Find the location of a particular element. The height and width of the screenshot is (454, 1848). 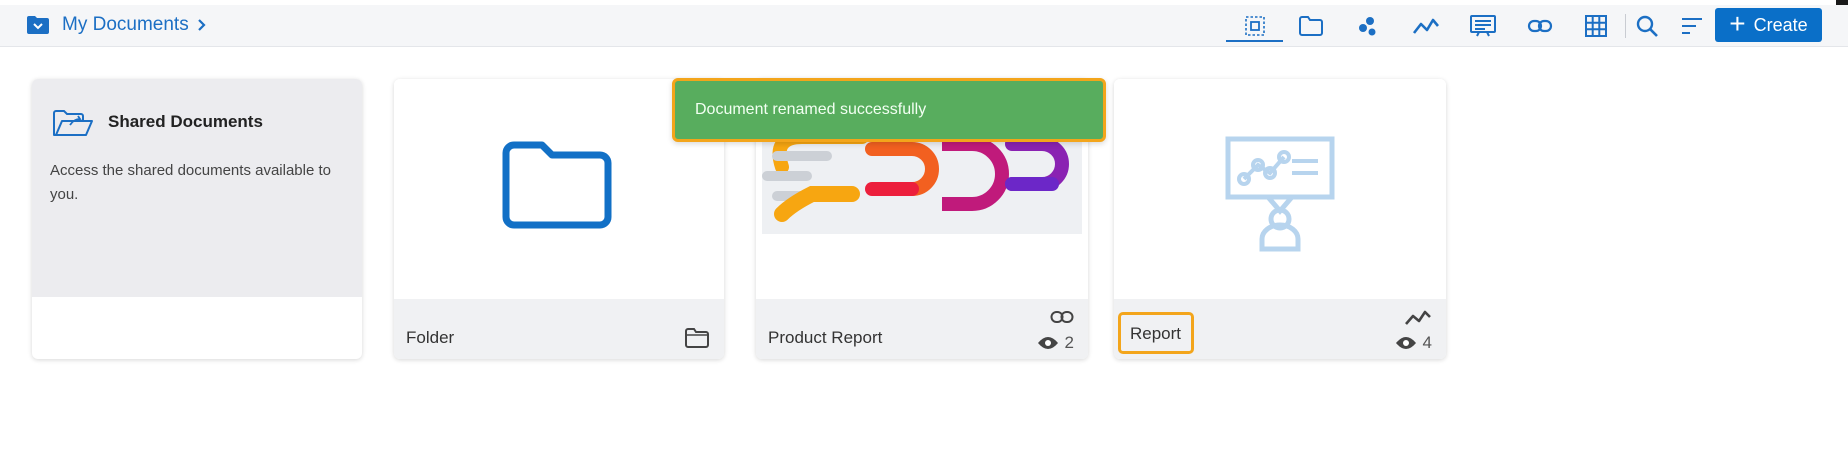

toast-message: Document renamed successfully is located at coordinates (811, 109).